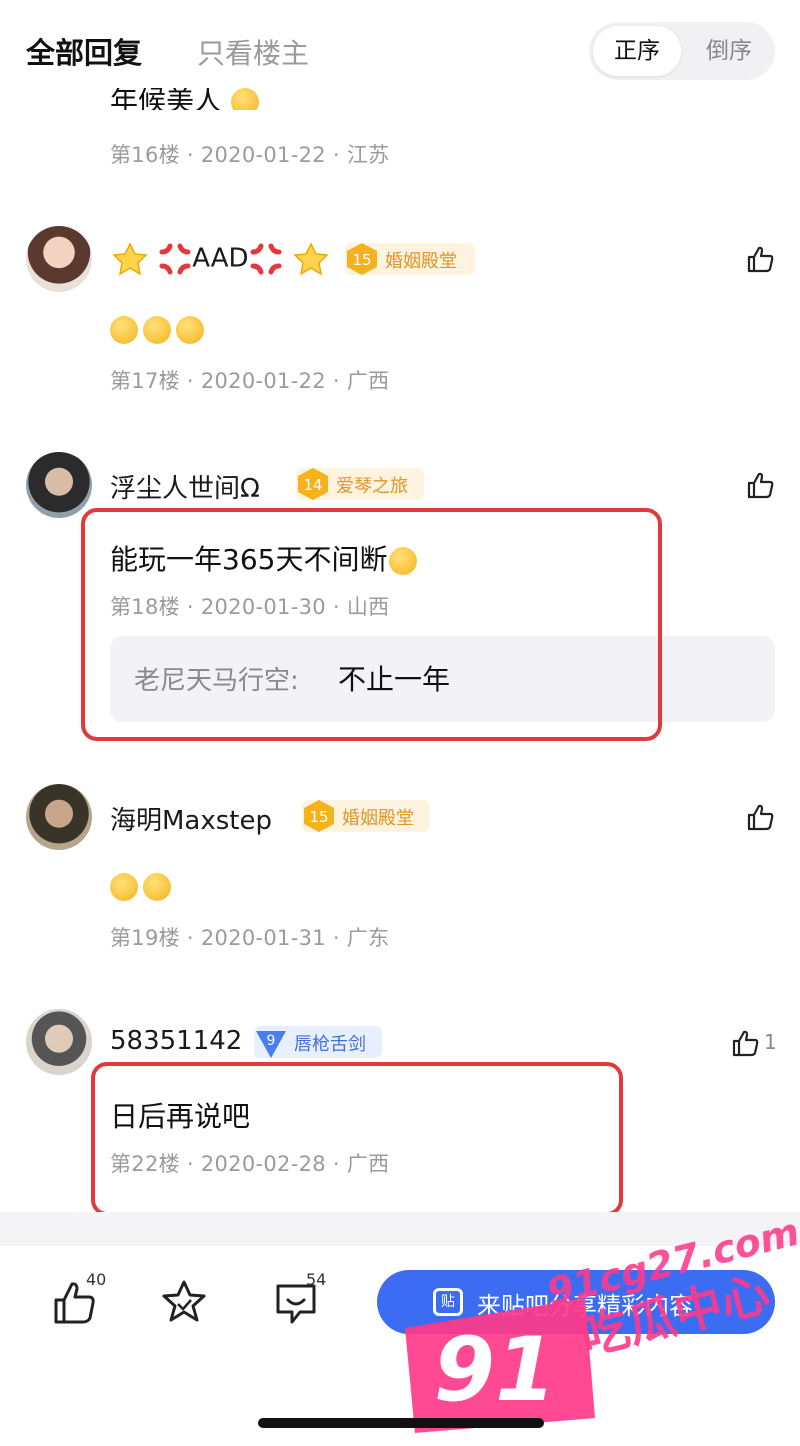 This screenshot has height=1446, width=800. Describe the element at coordinates (271, 1041) in the screenshot. I see `svg-text: 9` at that location.